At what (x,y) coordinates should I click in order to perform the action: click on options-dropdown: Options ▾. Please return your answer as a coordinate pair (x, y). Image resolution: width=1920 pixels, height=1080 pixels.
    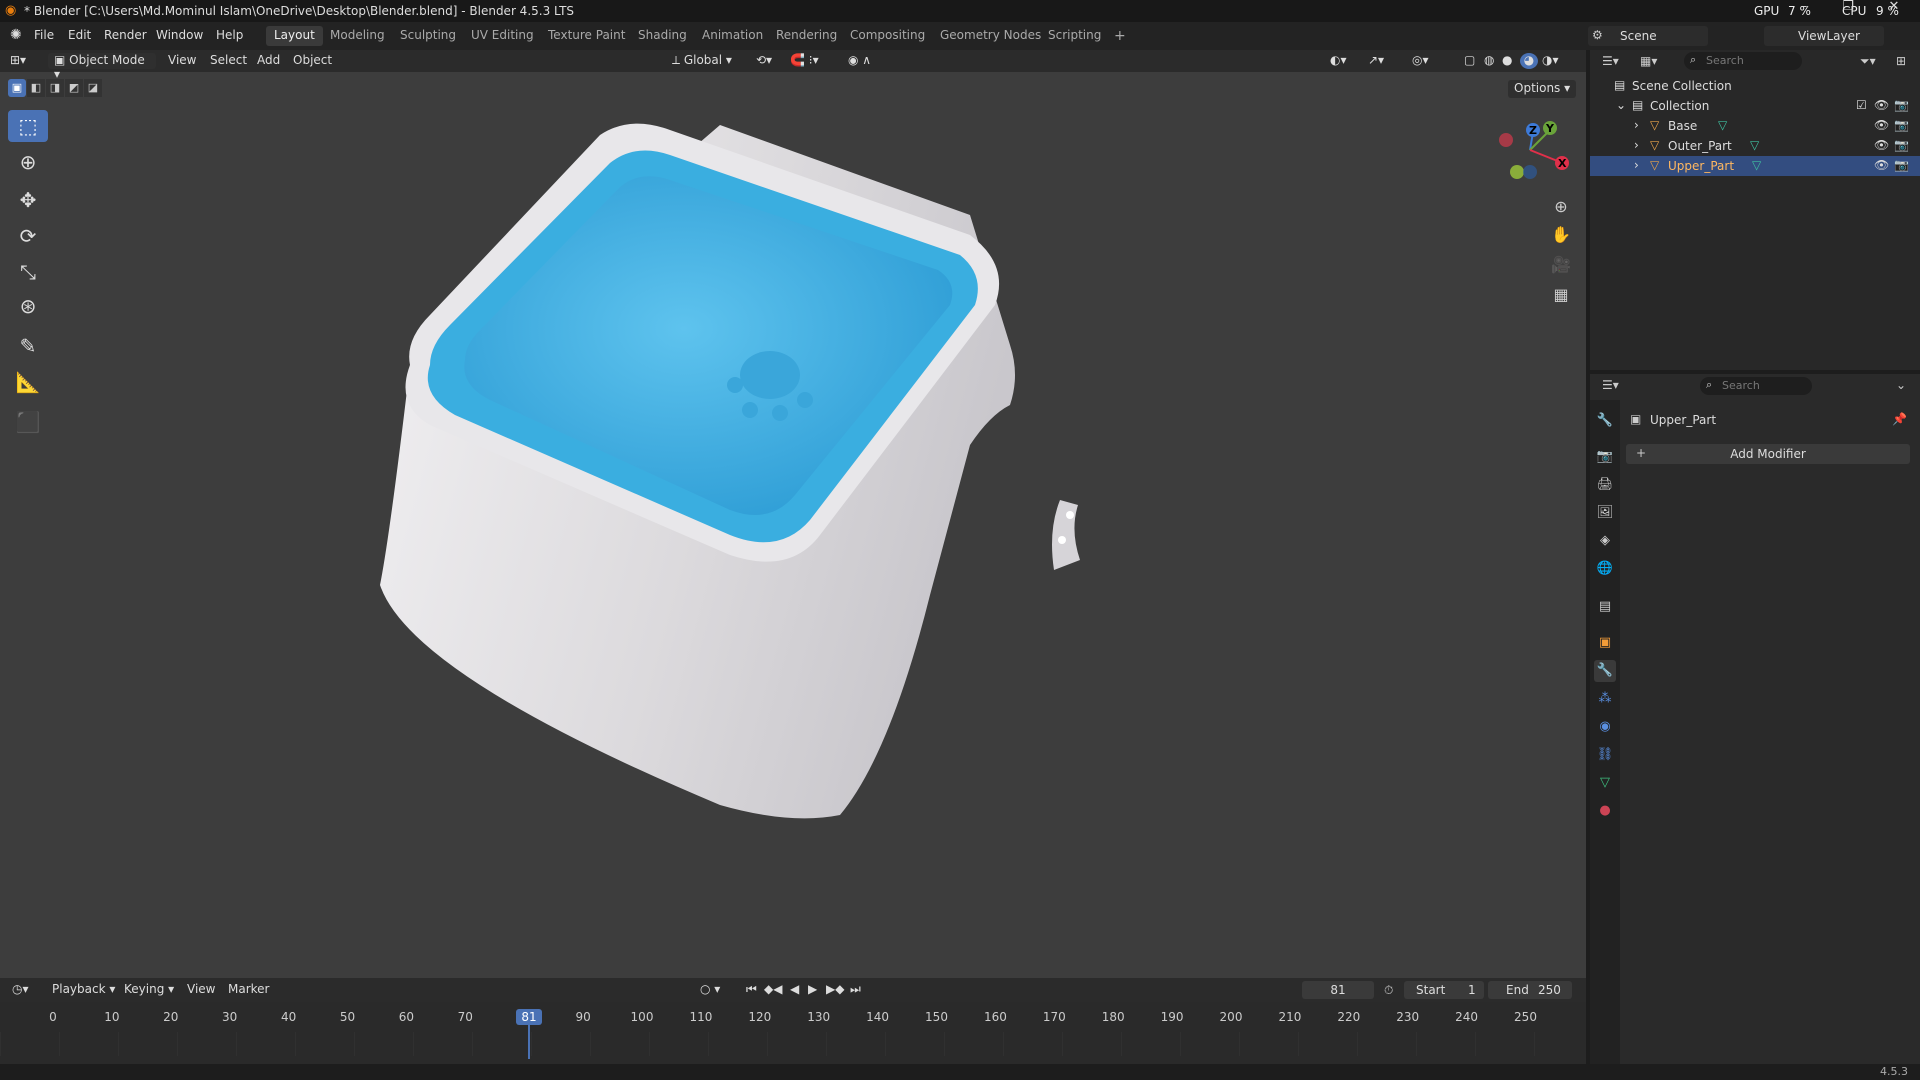
    Looking at the image, I should click on (1542, 89).